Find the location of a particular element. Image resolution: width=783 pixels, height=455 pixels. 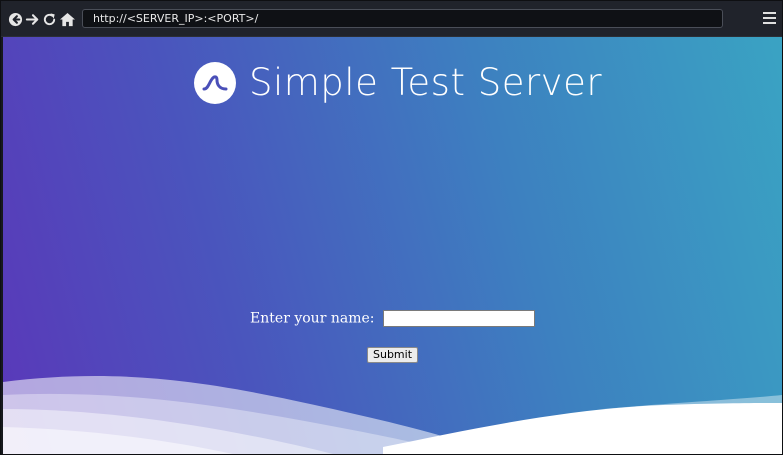

back-icon is located at coordinates (15, 19).